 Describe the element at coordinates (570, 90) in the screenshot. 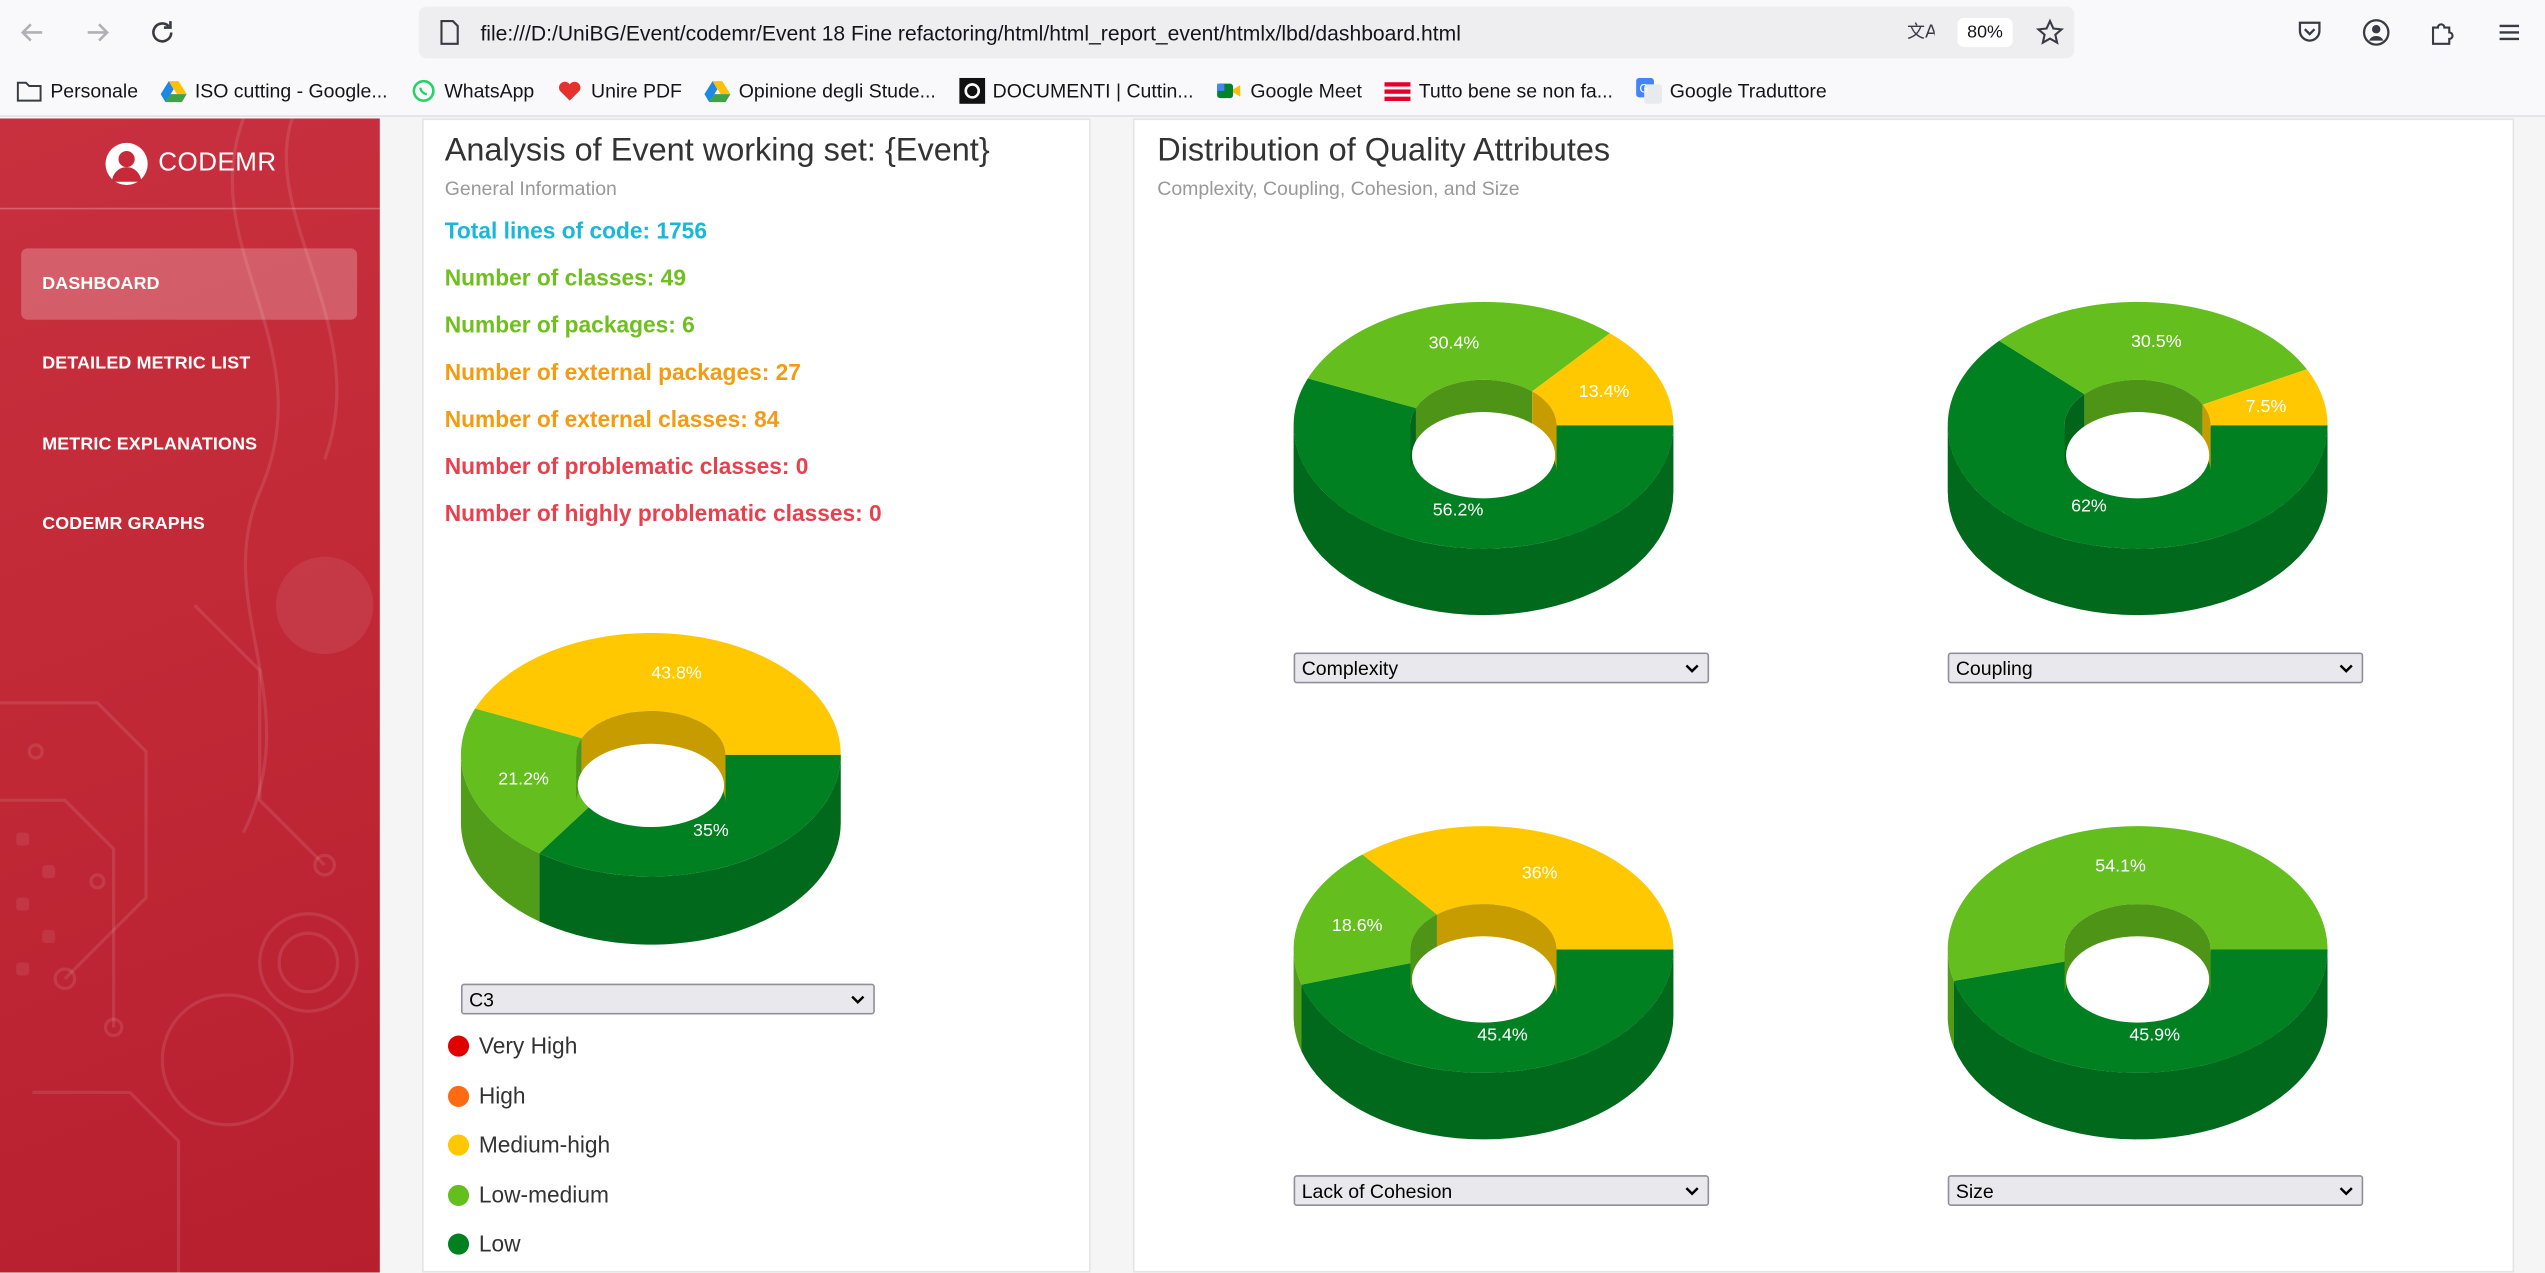

I see `heart-pdf-icon` at that location.